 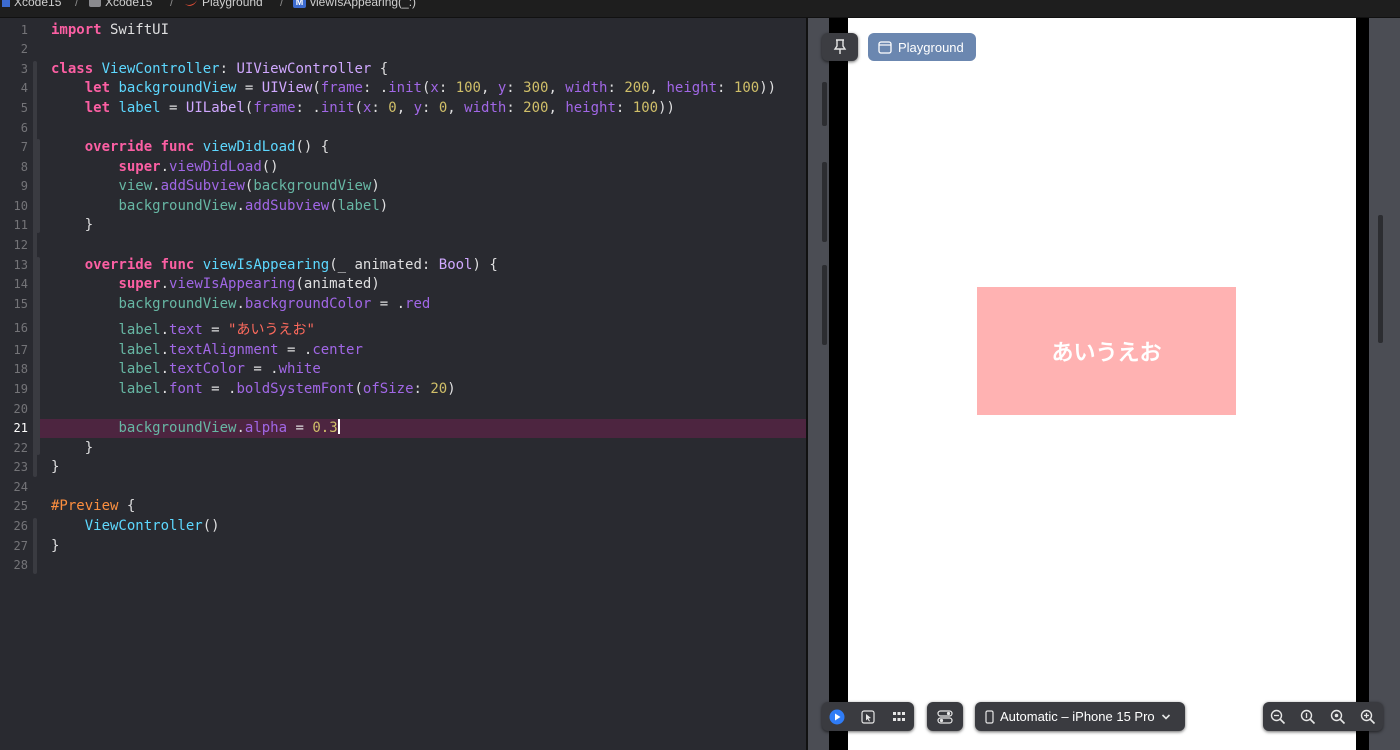 I want to click on selectable-mode-button, so click(x=868, y=717).